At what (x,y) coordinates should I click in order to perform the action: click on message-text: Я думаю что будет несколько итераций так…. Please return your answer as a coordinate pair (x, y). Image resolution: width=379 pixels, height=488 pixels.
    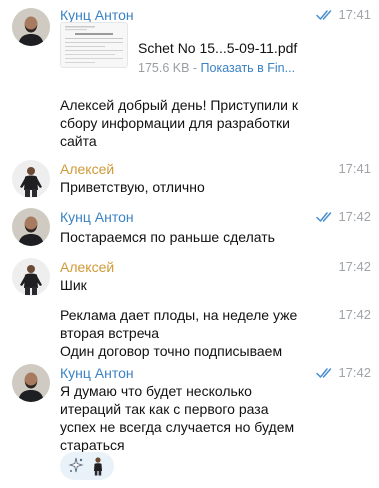
    Looking at the image, I should click on (177, 418).